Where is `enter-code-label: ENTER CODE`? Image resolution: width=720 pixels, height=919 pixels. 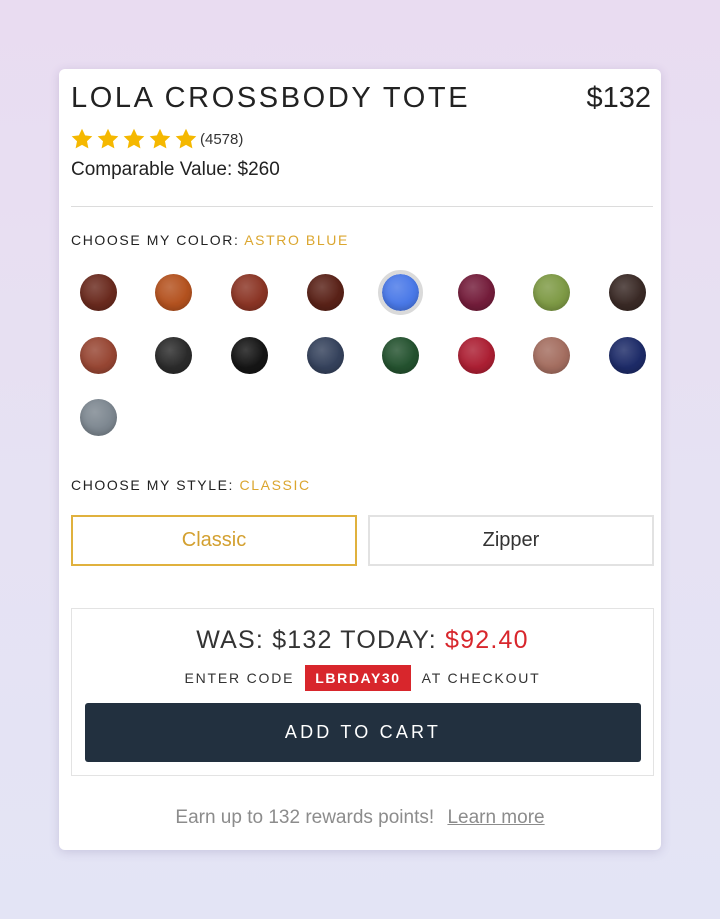
enter-code-label: ENTER CODE is located at coordinates (239, 678).